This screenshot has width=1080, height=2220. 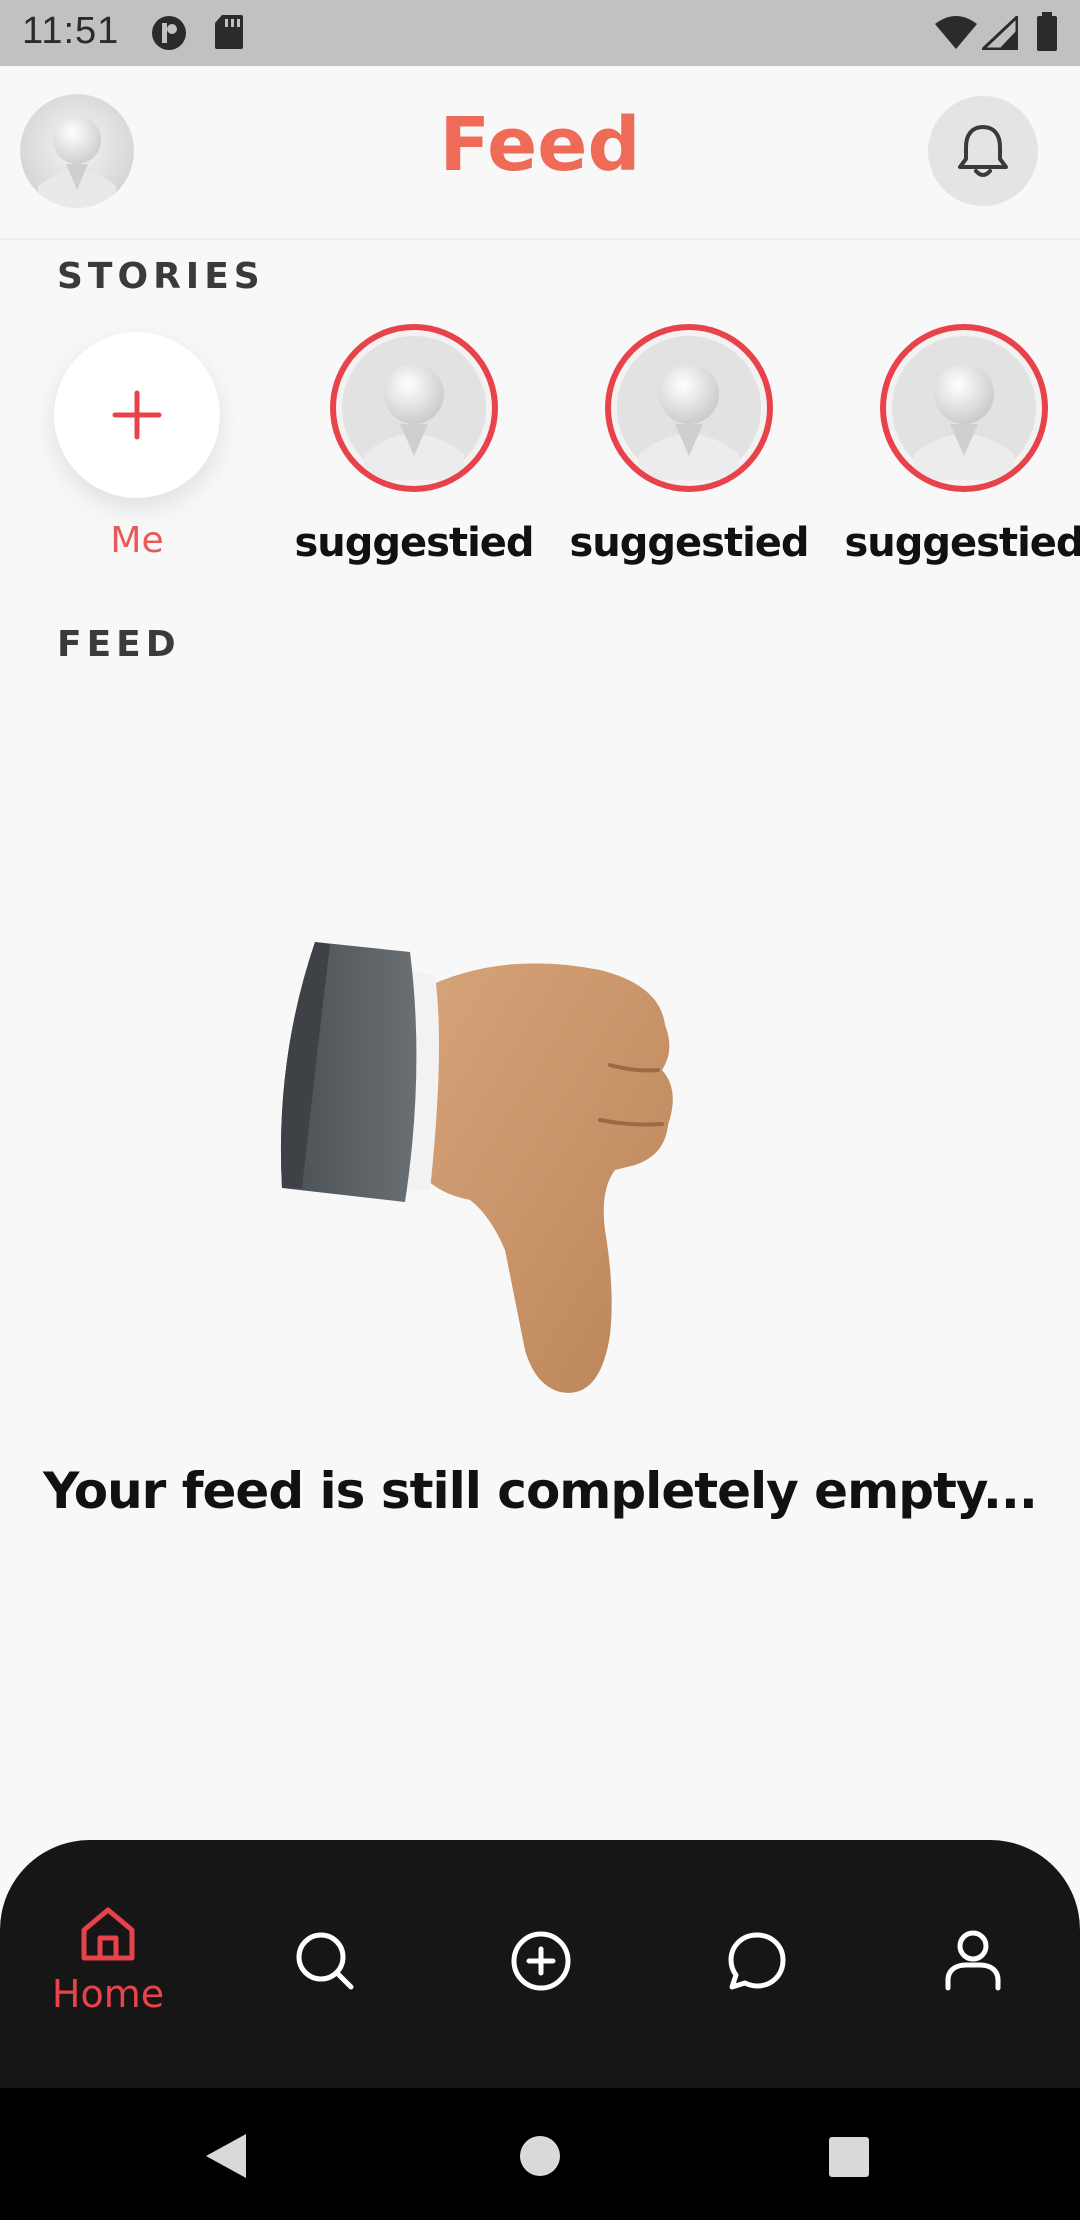 What do you see at coordinates (108, 1994) in the screenshot?
I see `nav-home-label: Home` at bounding box center [108, 1994].